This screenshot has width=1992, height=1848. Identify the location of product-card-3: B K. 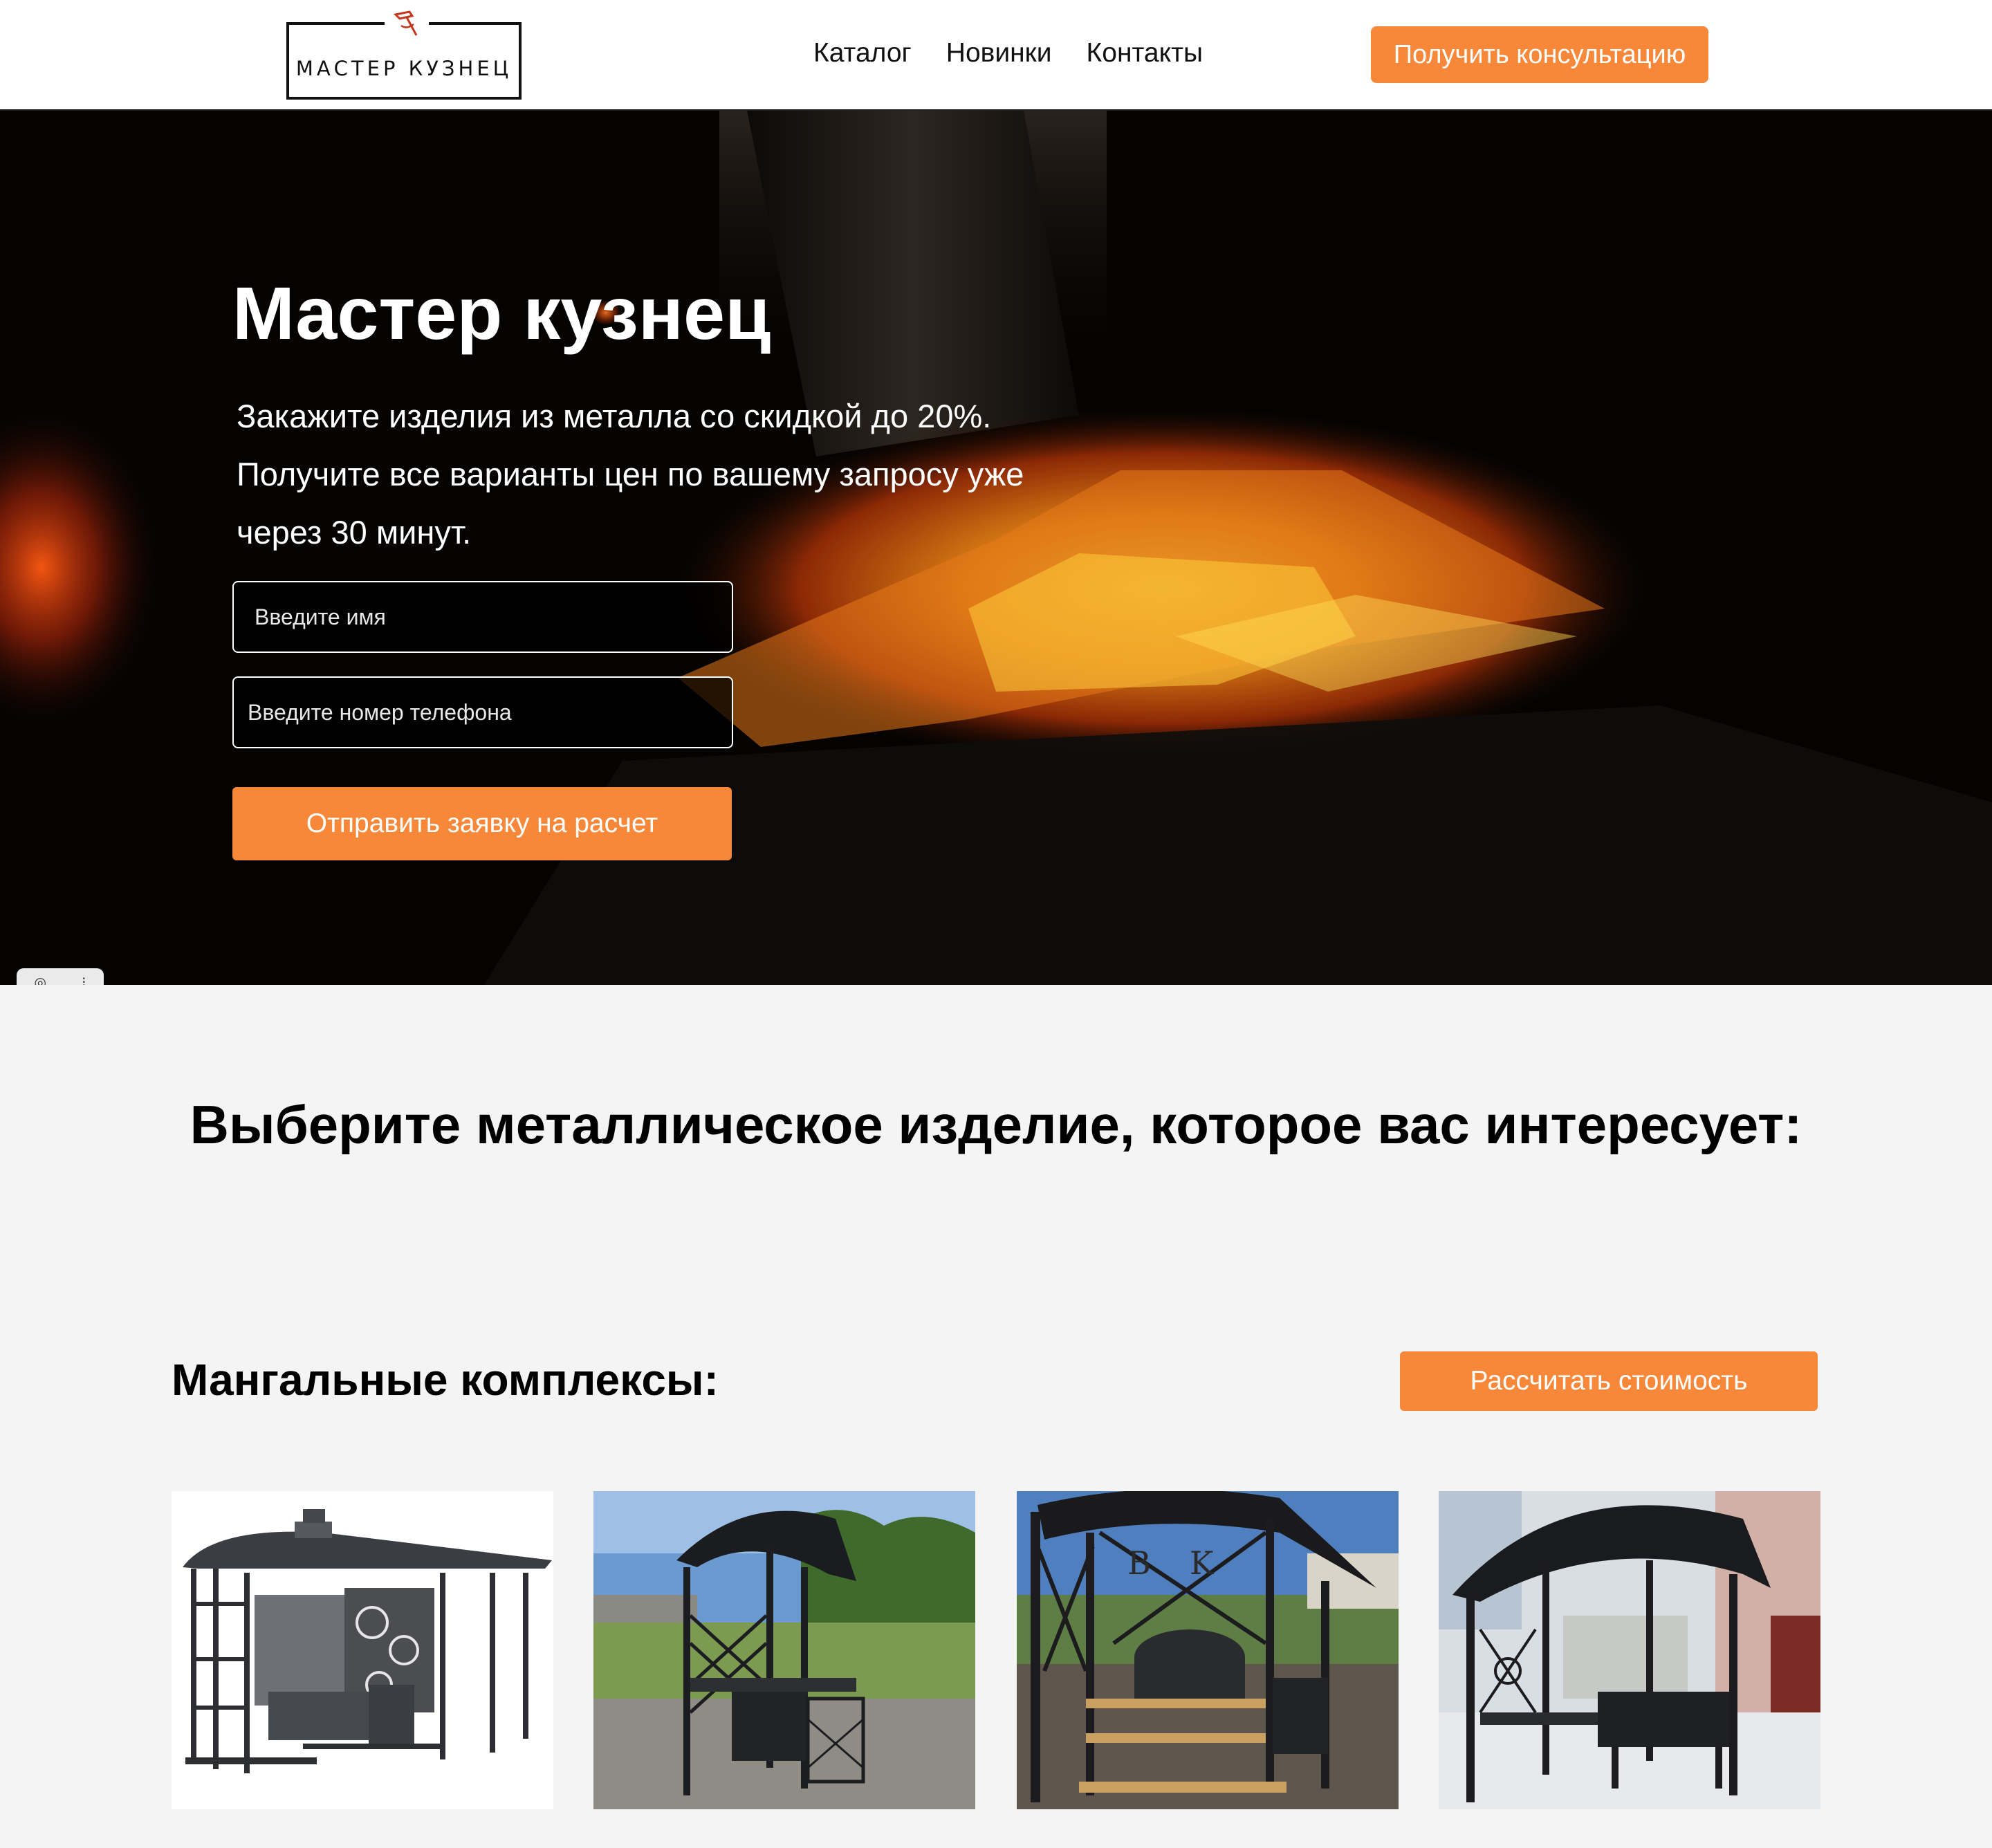
(1208, 1650).